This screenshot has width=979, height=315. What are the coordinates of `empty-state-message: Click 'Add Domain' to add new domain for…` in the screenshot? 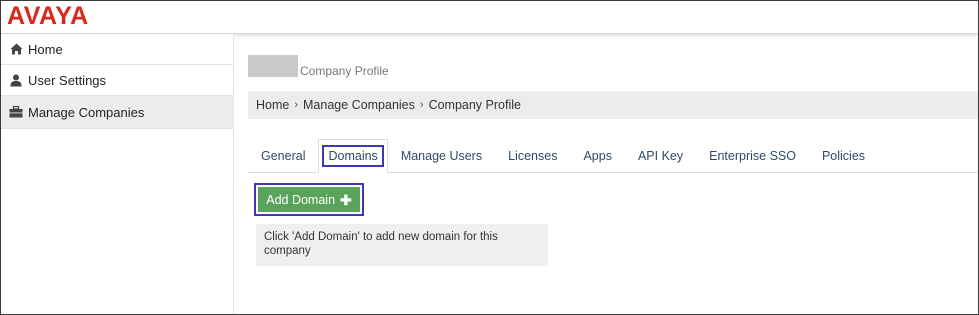 It's located at (402, 245).